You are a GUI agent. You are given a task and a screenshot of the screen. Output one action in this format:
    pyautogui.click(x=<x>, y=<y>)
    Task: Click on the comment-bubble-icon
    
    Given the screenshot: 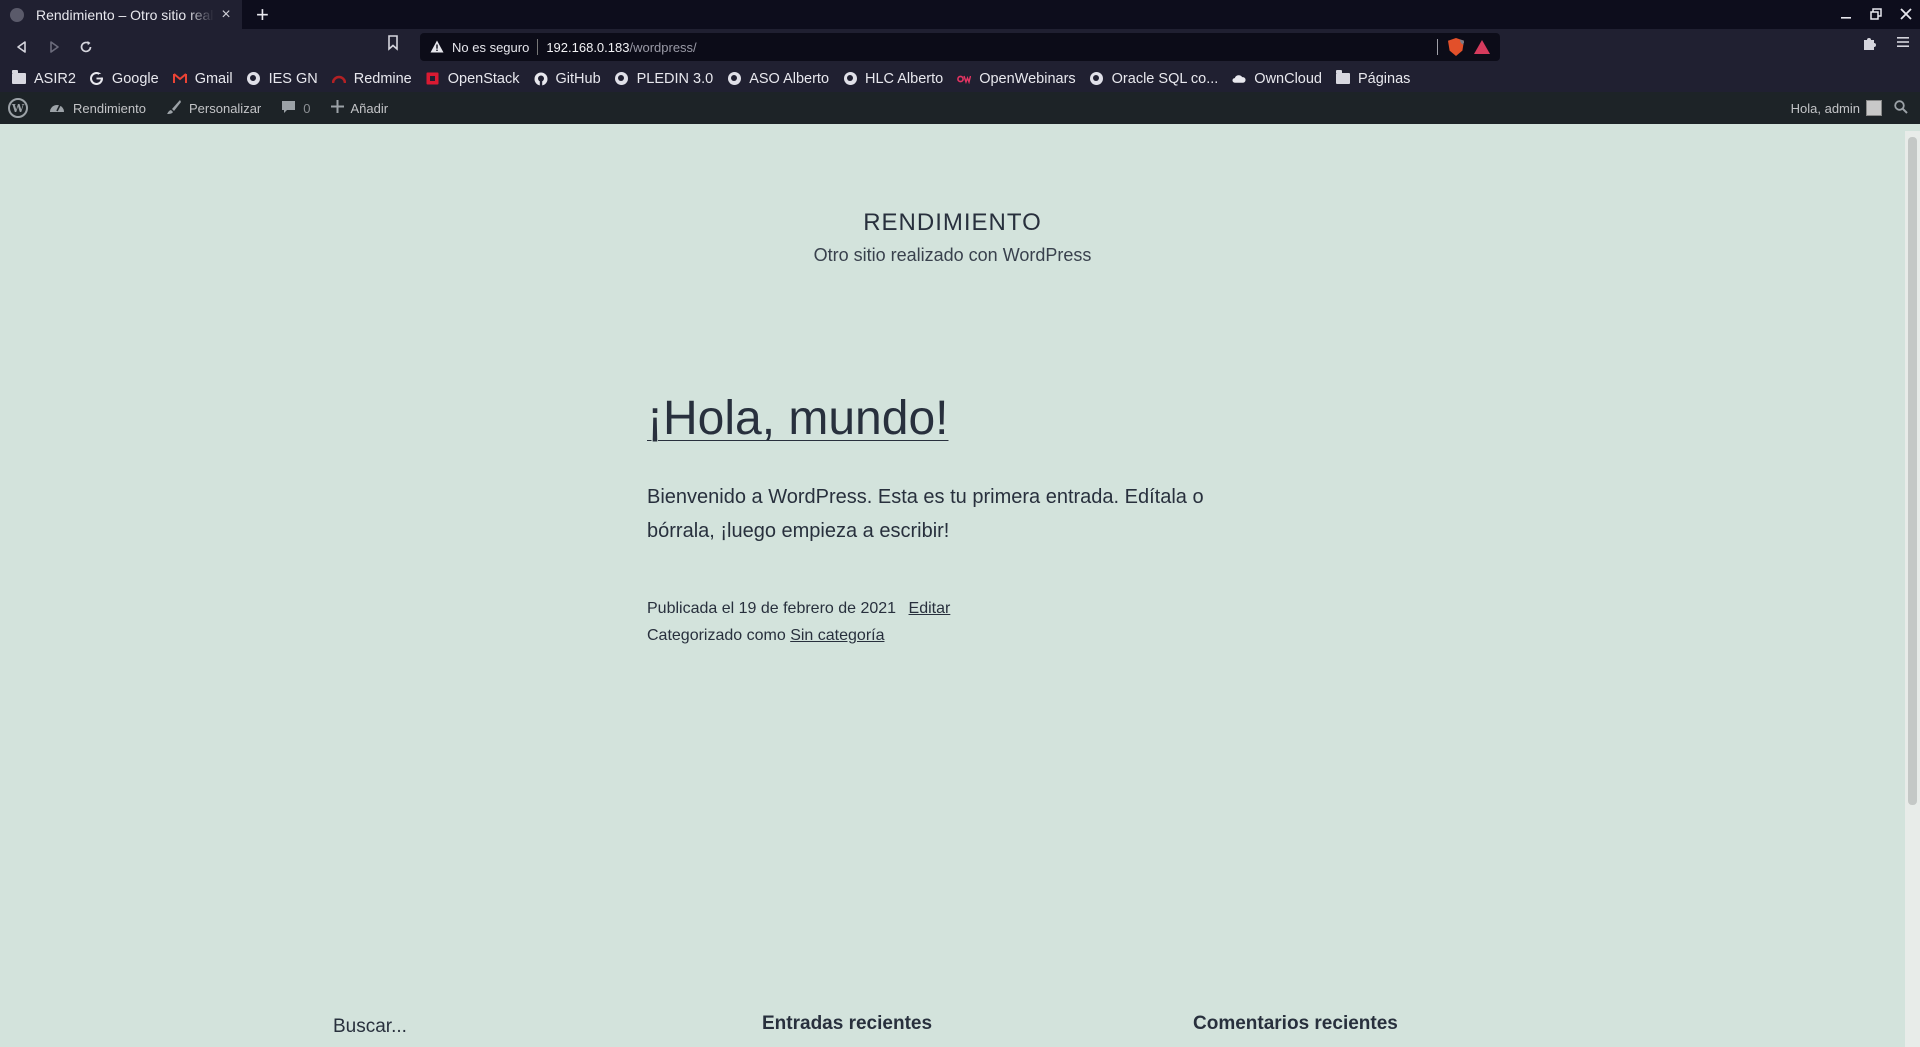 What is the action you would take?
    pyautogui.click(x=288, y=108)
    